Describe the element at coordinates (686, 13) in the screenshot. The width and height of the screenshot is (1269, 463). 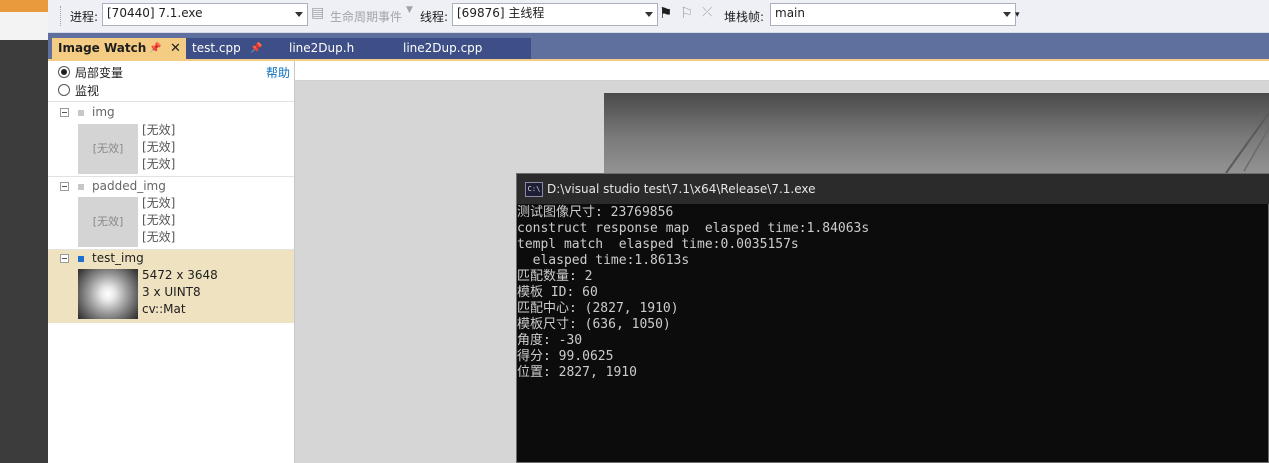
I see `flag-multiple-icon: ⚐` at that location.